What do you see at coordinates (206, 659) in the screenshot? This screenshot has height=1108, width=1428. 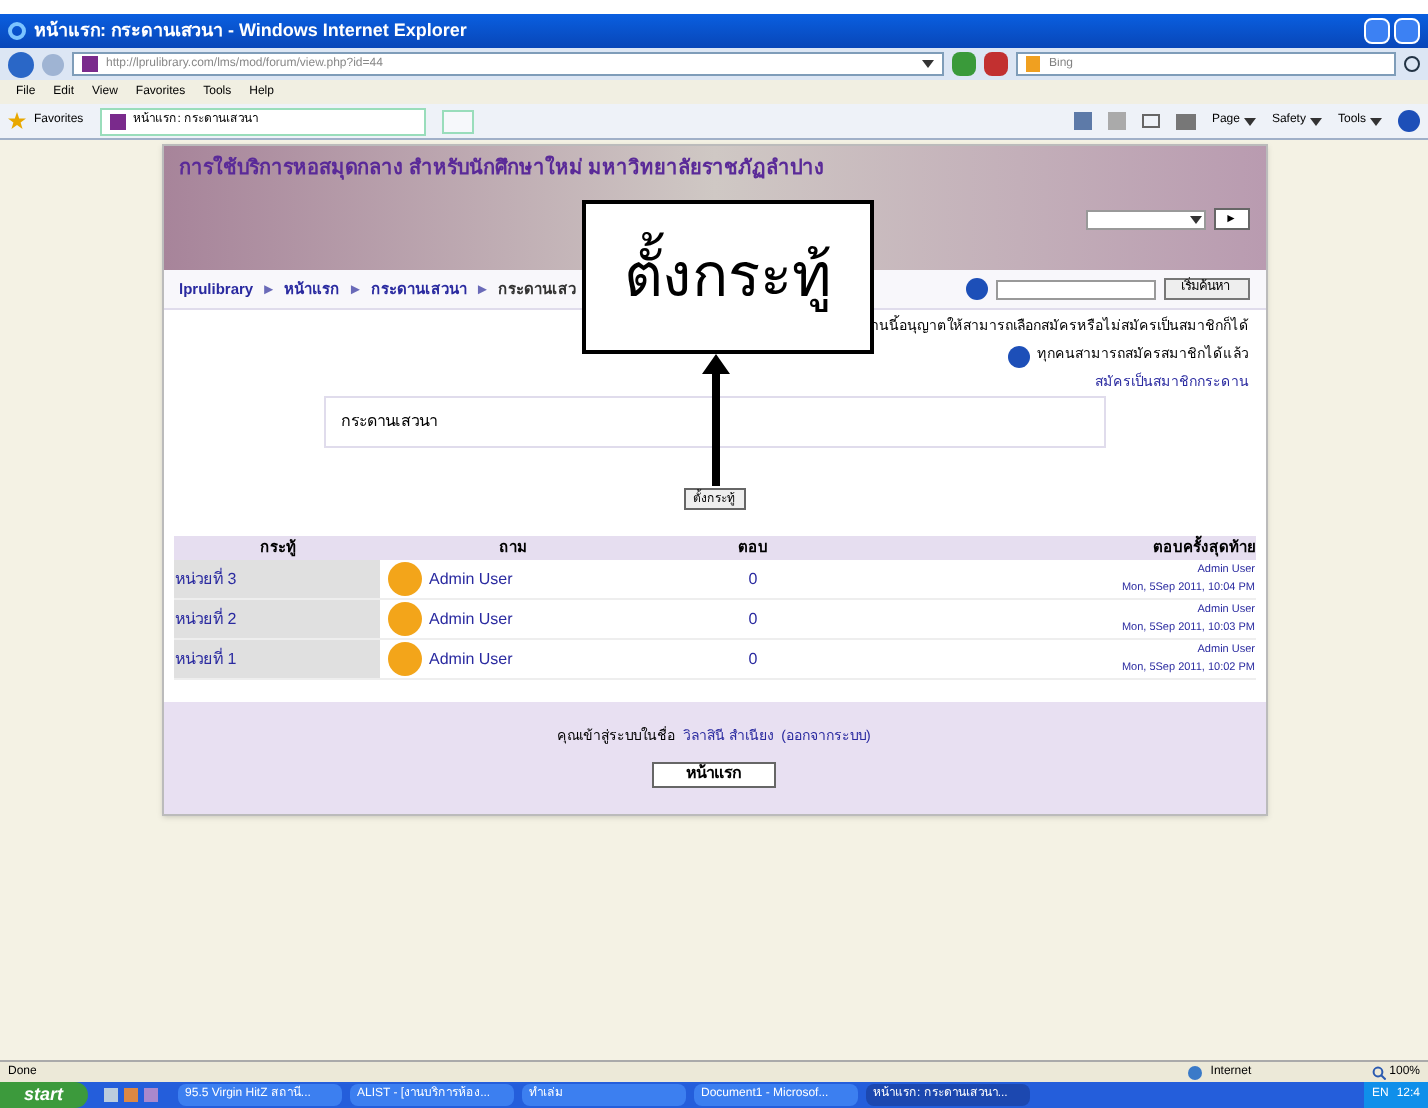 I see `topic-link: หน่วยที่ 1` at bounding box center [206, 659].